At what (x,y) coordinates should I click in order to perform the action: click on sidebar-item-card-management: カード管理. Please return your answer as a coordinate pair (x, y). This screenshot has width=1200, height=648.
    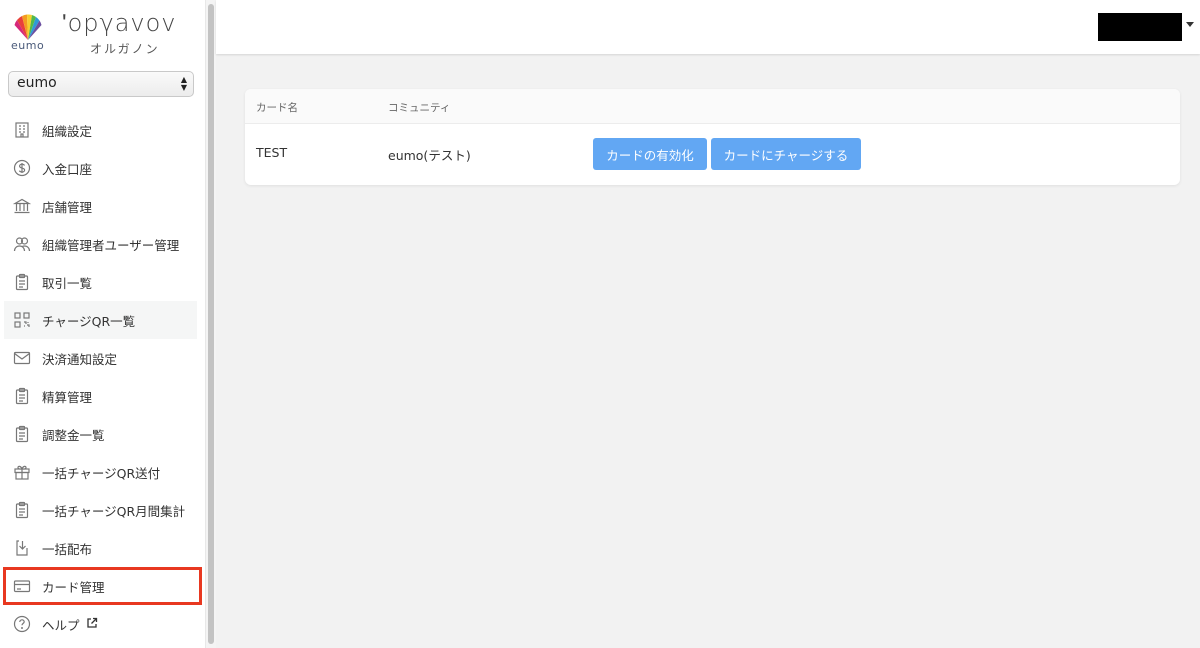
    Looking at the image, I should click on (102, 586).